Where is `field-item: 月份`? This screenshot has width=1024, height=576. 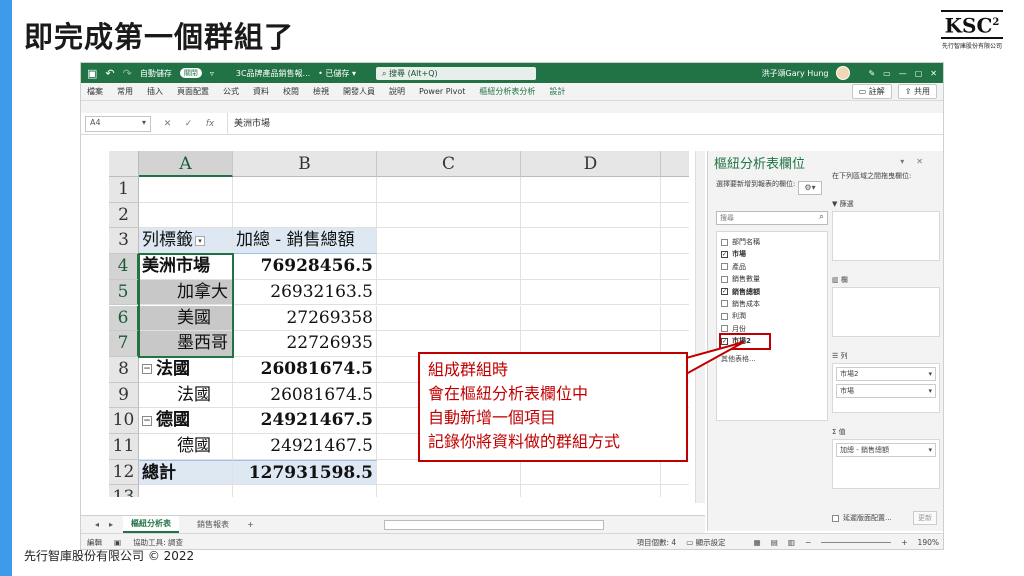
field-item: 月份 is located at coordinates (772, 329).